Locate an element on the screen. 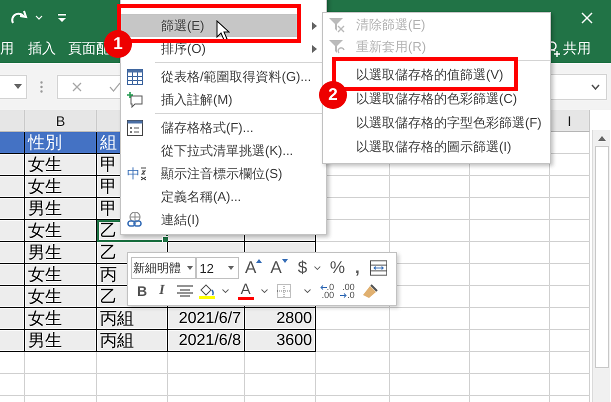 This screenshot has width=611, height=402. table-cell: 3600 is located at coordinates (280, 341).